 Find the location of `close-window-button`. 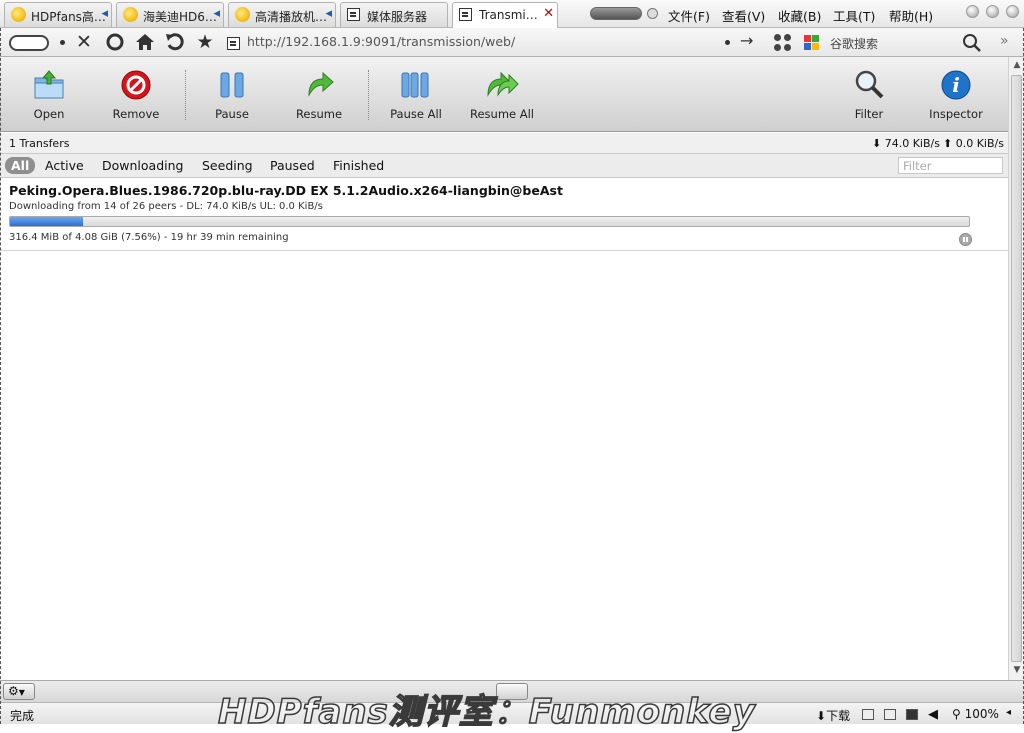

close-window-button is located at coordinates (1012, 11).